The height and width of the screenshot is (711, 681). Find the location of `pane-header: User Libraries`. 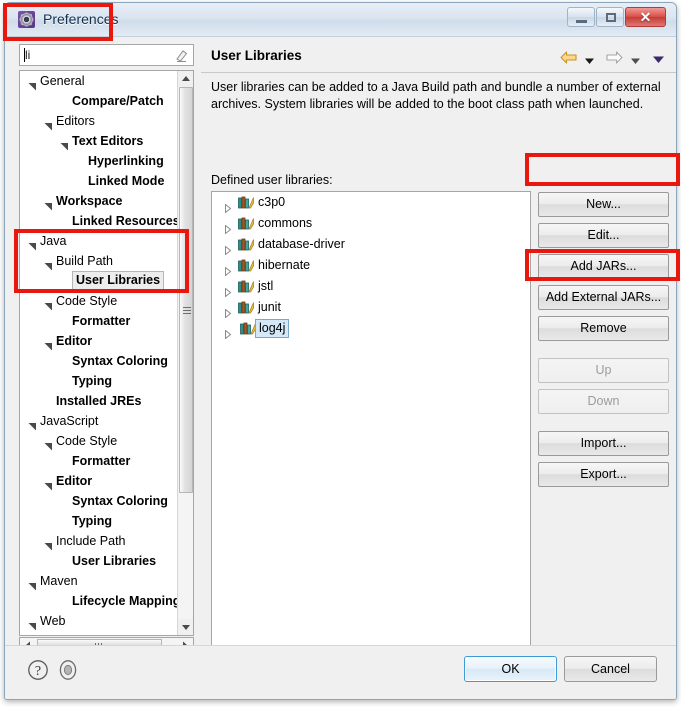

pane-header: User Libraries is located at coordinates (438, 57).